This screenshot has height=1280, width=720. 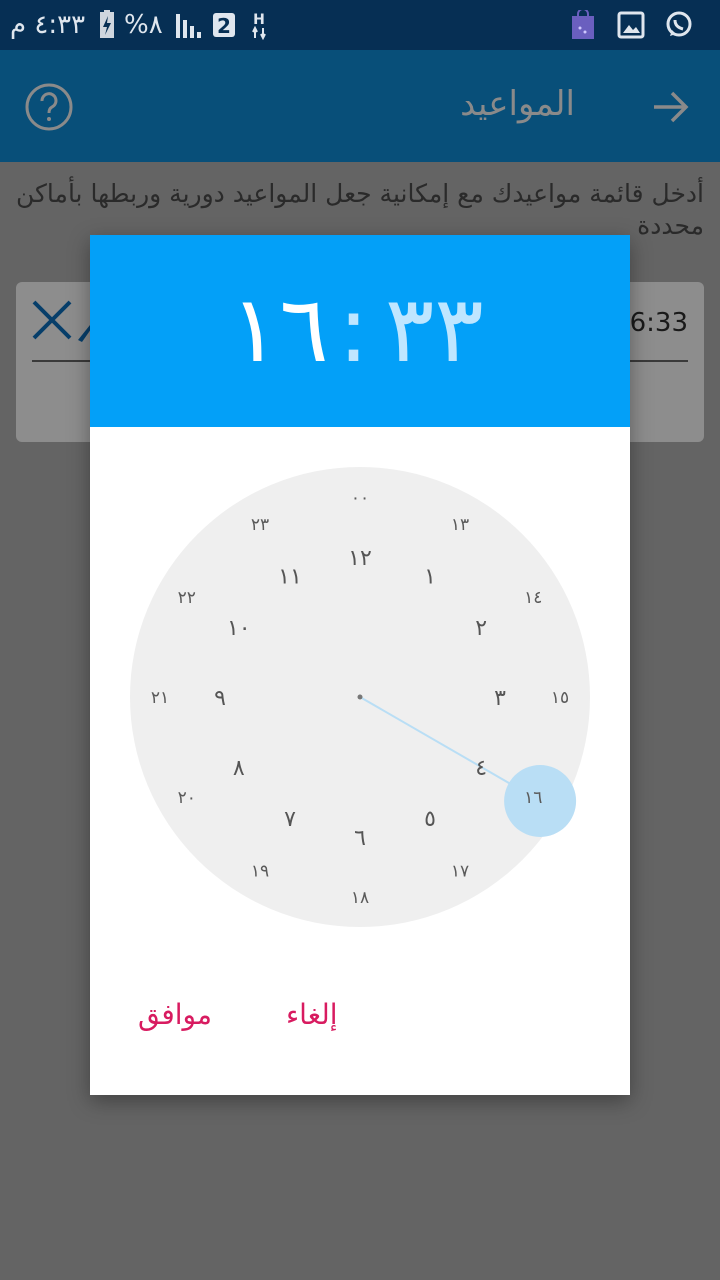 I want to click on hour-label-inner: ١, so click(x=430, y=577).